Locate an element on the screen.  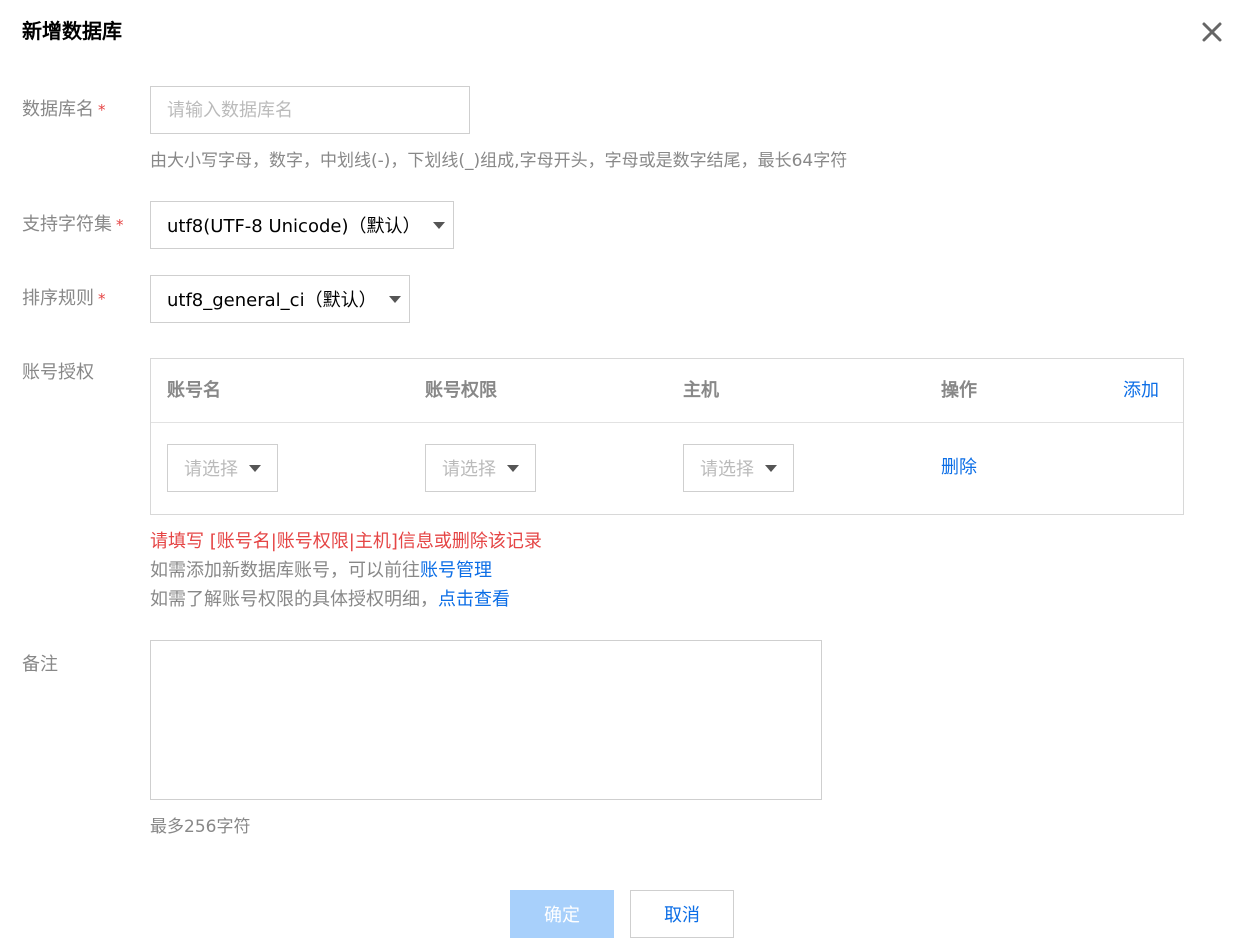
close-icon is located at coordinates (1212, 32).